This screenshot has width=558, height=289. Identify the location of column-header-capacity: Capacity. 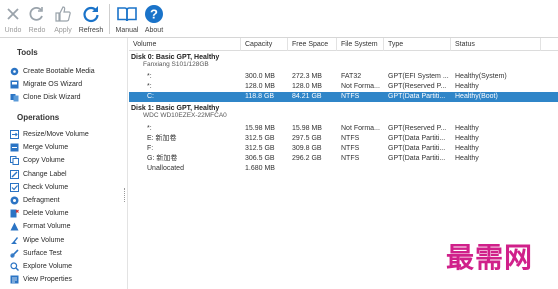
(264, 44).